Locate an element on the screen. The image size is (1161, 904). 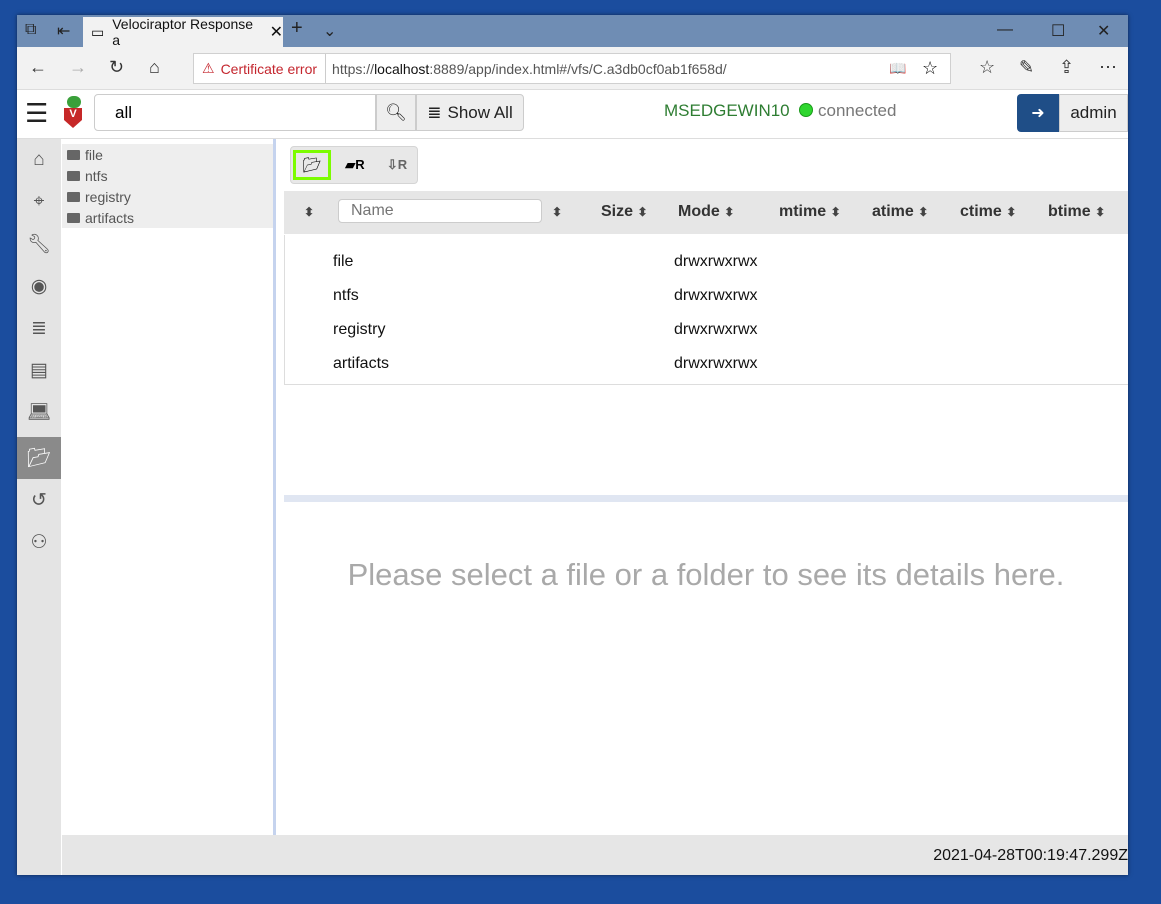
recursive-download-button: ⇩R is located at coordinates (397, 165).